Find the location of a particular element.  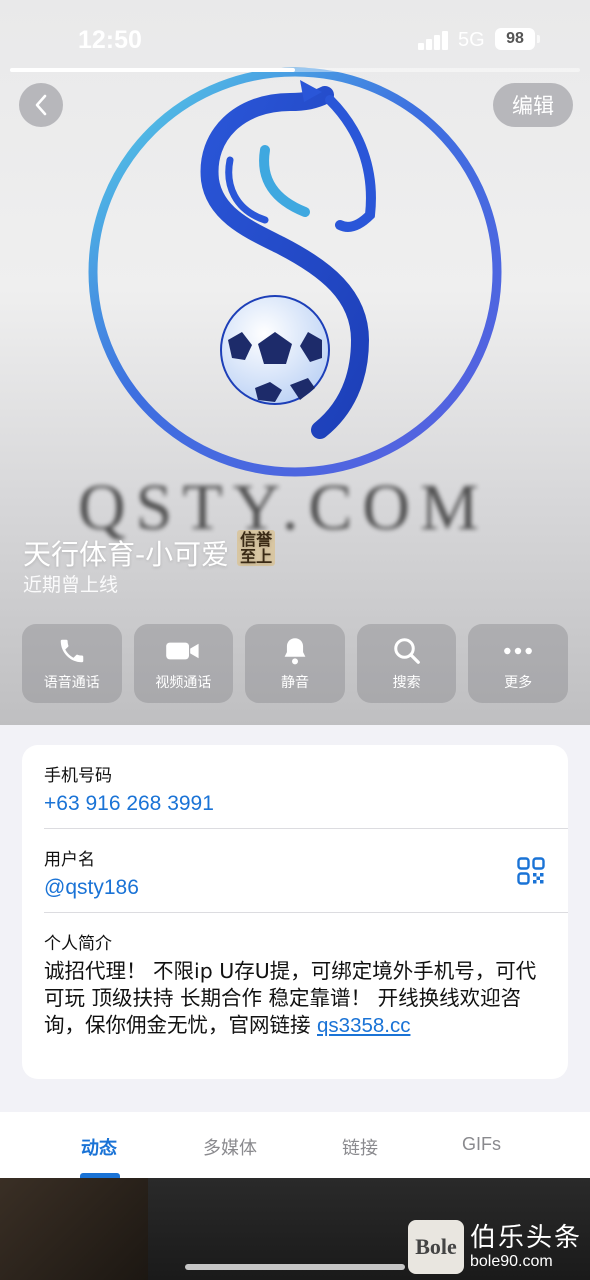

watermark: Bole 伯乐头条 bole90.com is located at coordinates (495, 1247).